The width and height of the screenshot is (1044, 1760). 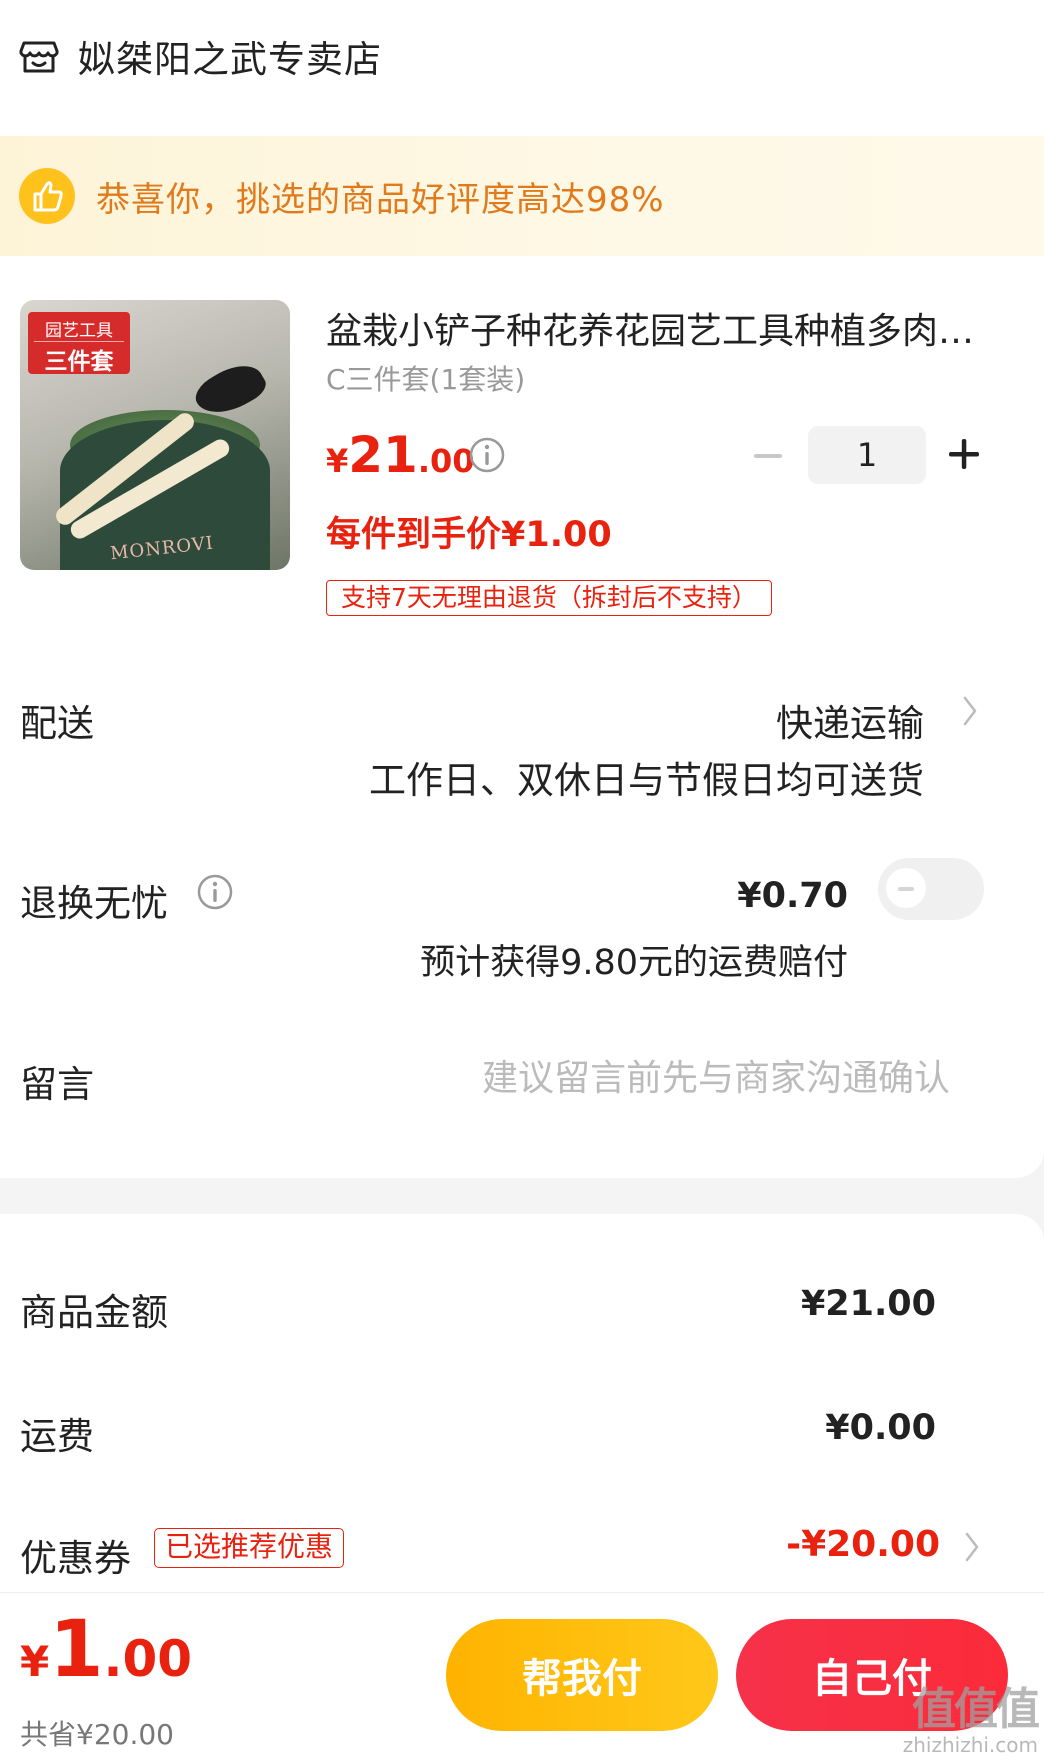 What do you see at coordinates (230, 59) in the screenshot?
I see `shop-name: 姒桀阳之武专卖店` at bounding box center [230, 59].